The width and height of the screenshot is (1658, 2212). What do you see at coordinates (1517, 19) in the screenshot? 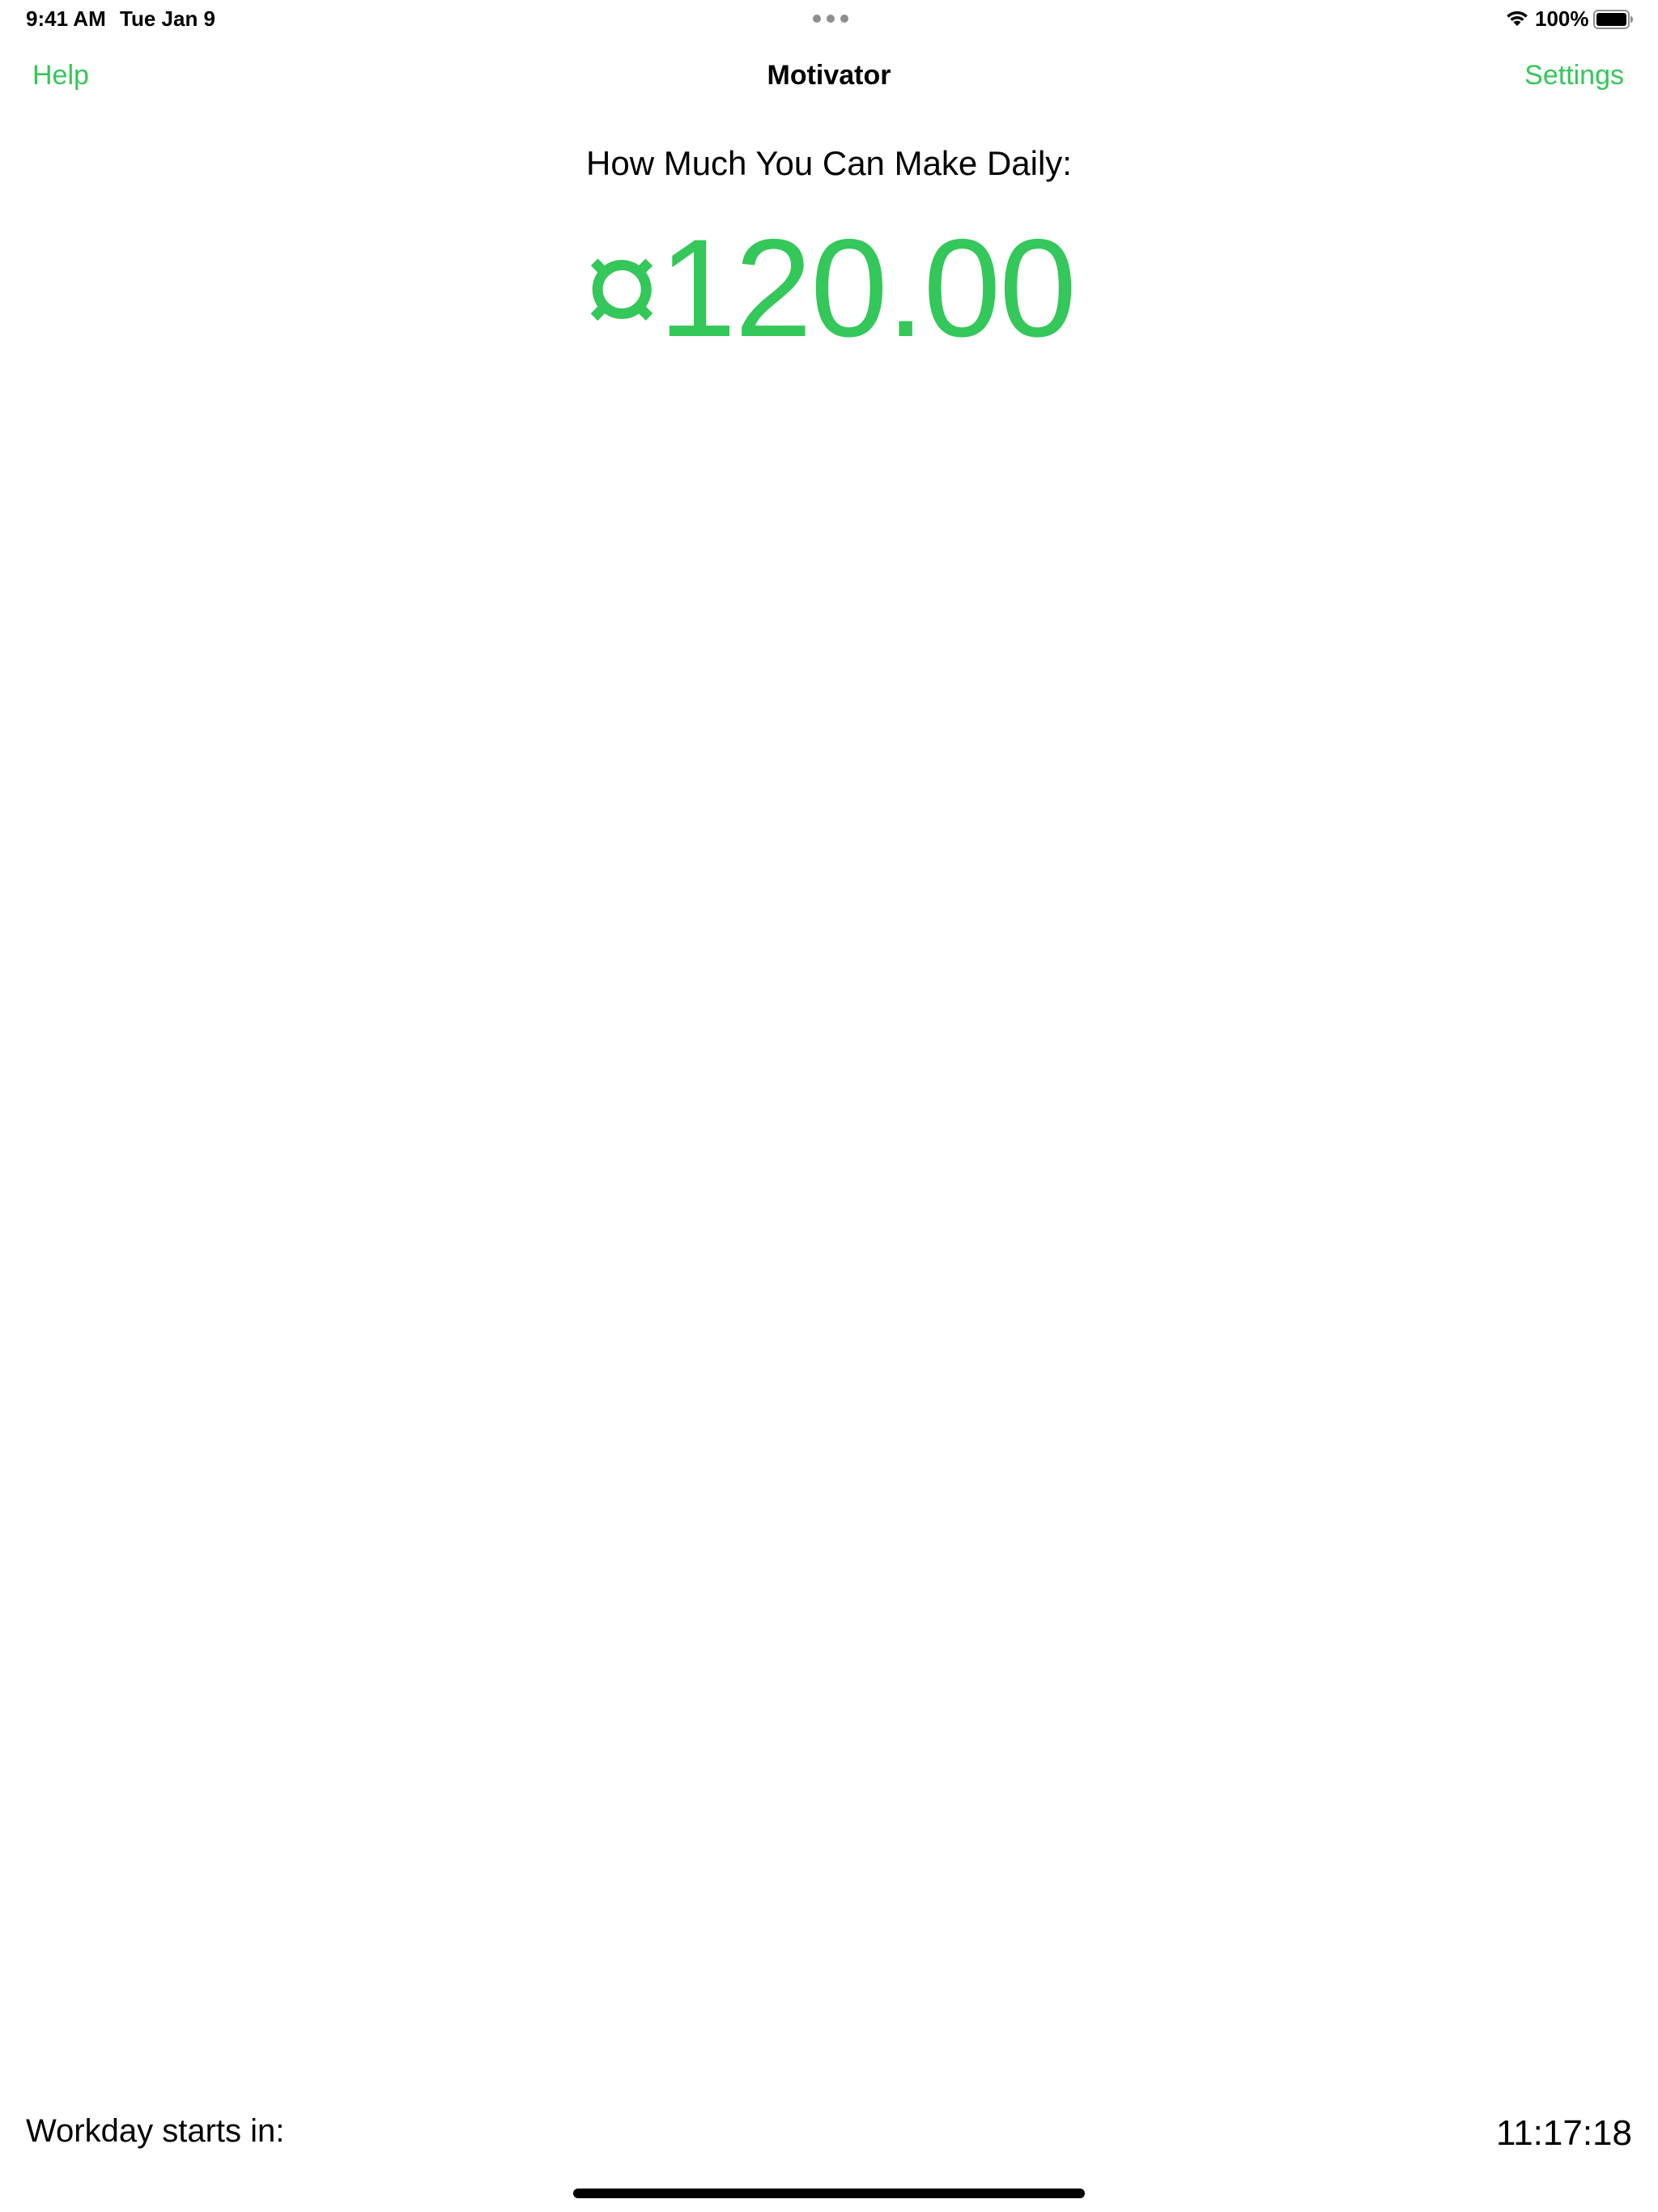
I see `wifi-icon` at bounding box center [1517, 19].